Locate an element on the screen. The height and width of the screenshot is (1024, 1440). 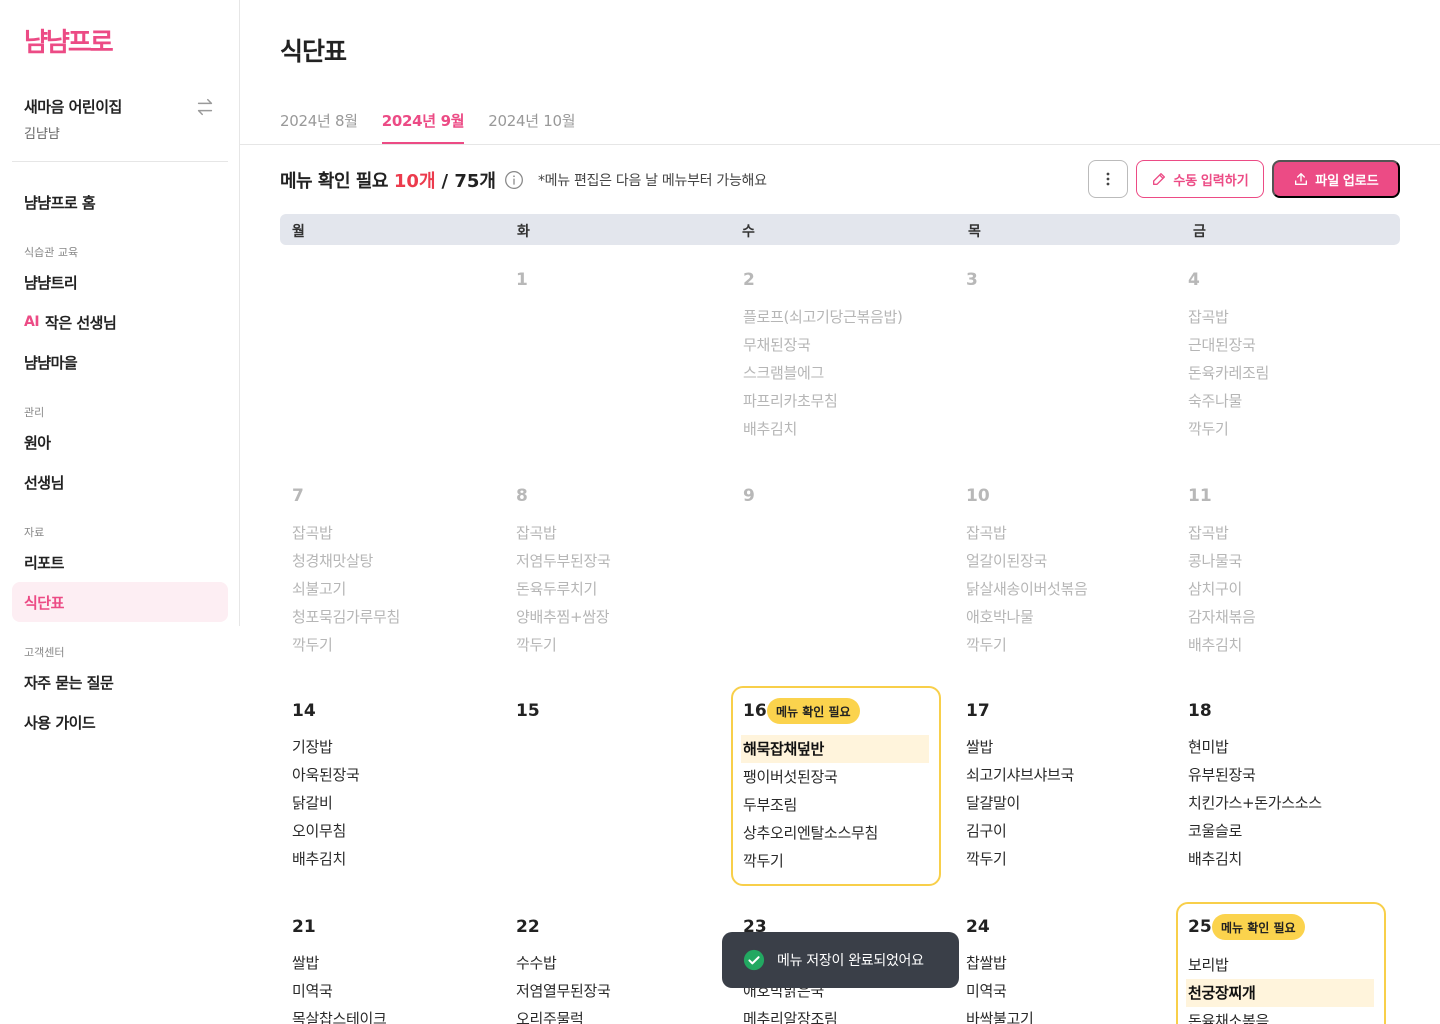
menu-item: 천궁장찌개 is located at coordinates (1280, 993).